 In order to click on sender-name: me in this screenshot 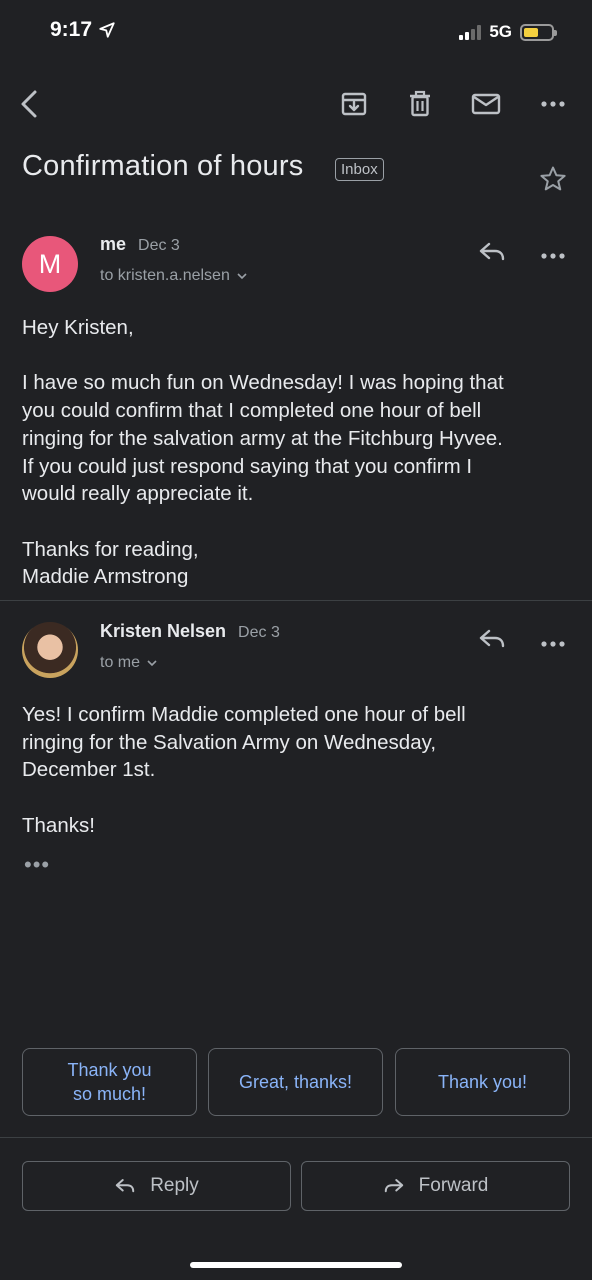, I will do `click(113, 244)`.